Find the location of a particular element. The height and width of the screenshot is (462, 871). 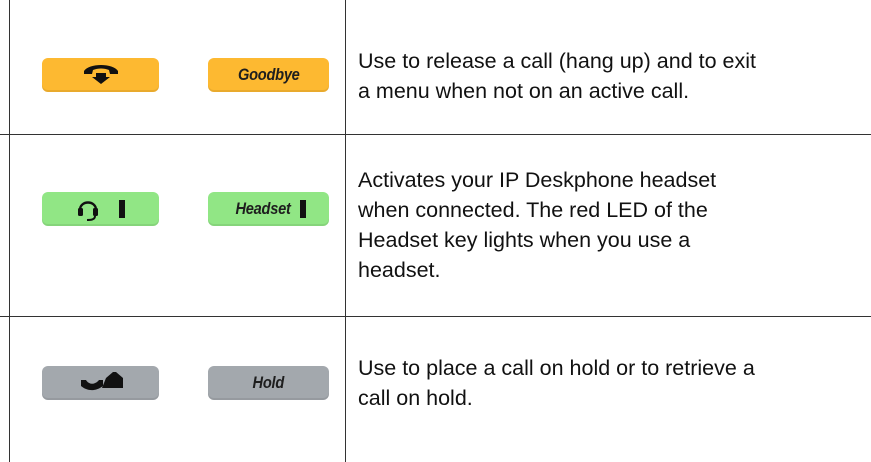

headset-key-icon-button is located at coordinates (100, 209).